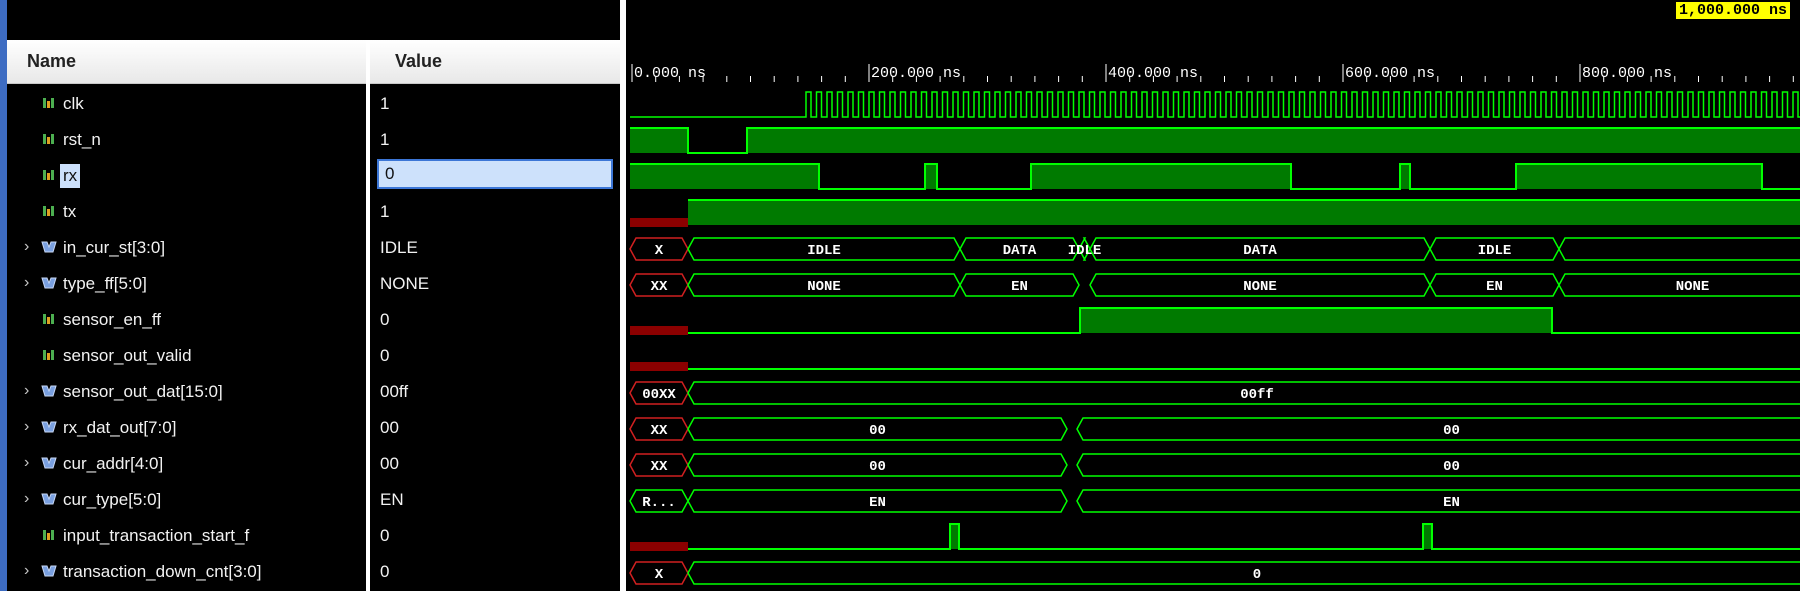  What do you see at coordinates (82, 140) in the screenshot?
I see `signal-name: rst_n` at bounding box center [82, 140].